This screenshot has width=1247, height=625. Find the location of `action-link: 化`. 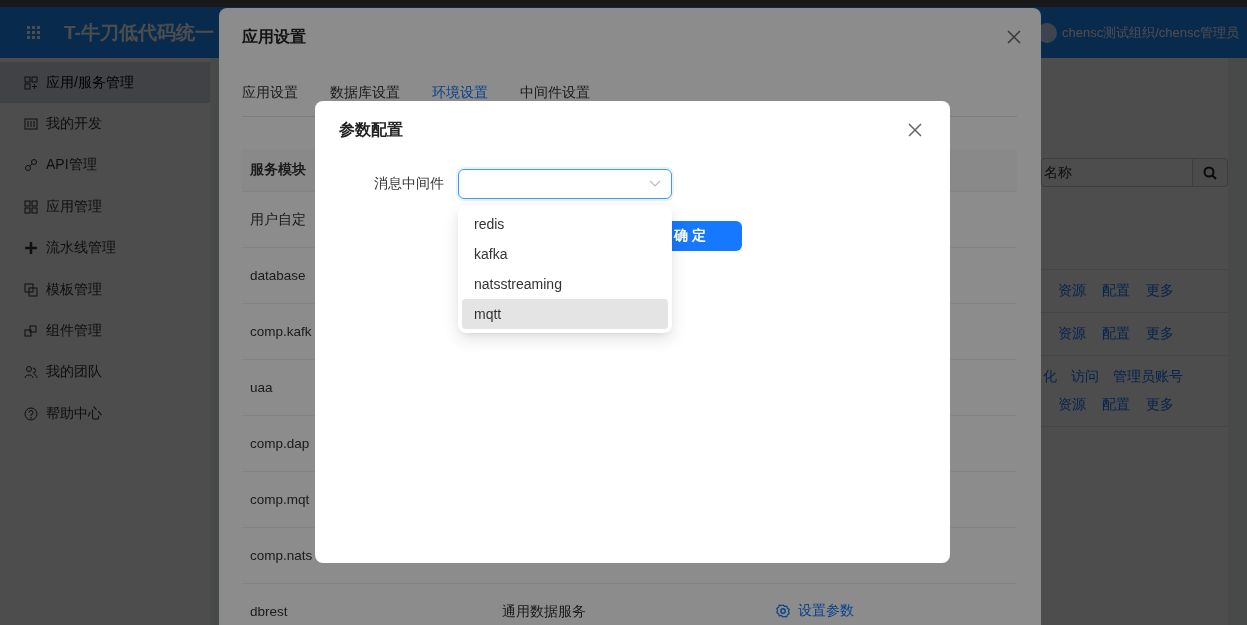

action-link: 化 is located at coordinates (1050, 377).